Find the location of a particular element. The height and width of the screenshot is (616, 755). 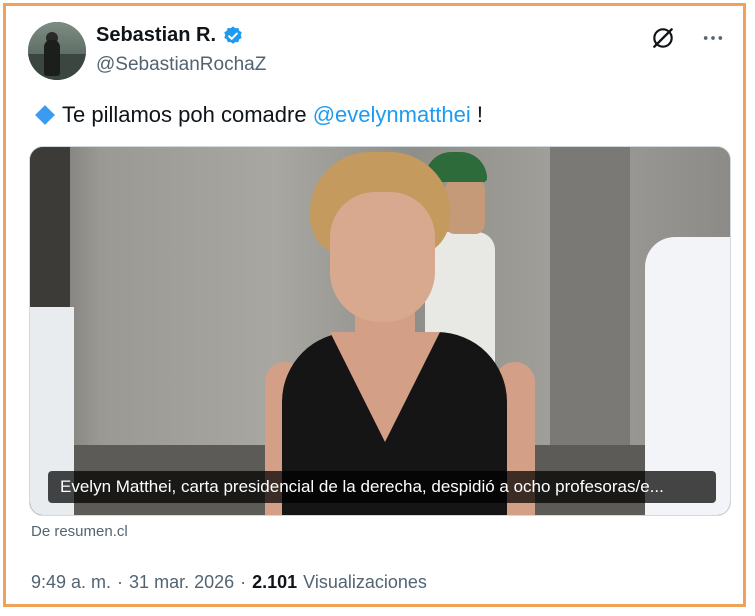

more-icon is located at coordinates (713, 38).